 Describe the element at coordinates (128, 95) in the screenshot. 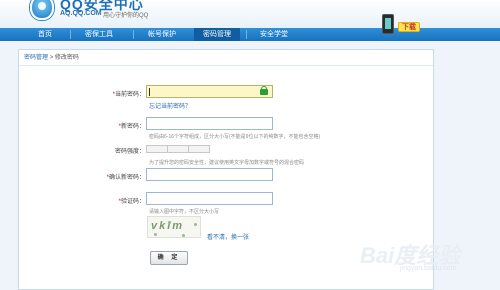

I see `current-password-label: *当前密码：` at that location.